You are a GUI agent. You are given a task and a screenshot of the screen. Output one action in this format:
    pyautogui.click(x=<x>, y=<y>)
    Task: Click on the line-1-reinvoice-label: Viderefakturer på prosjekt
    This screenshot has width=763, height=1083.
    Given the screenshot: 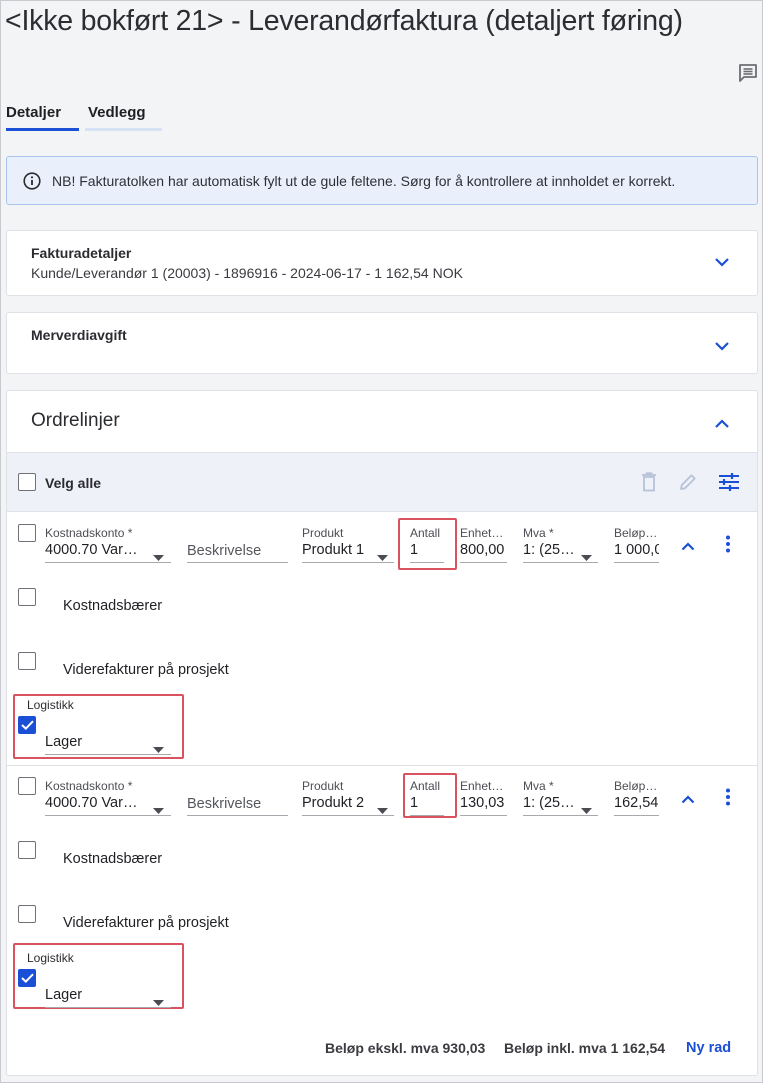 What is the action you would take?
    pyautogui.click(x=146, y=670)
    